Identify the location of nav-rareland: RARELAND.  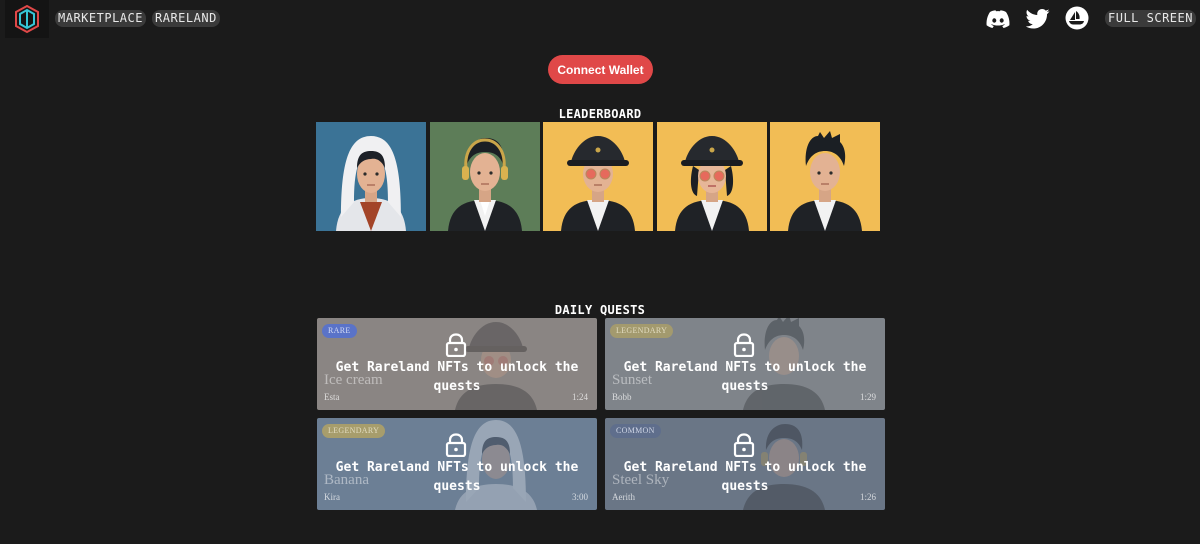
(186, 18).